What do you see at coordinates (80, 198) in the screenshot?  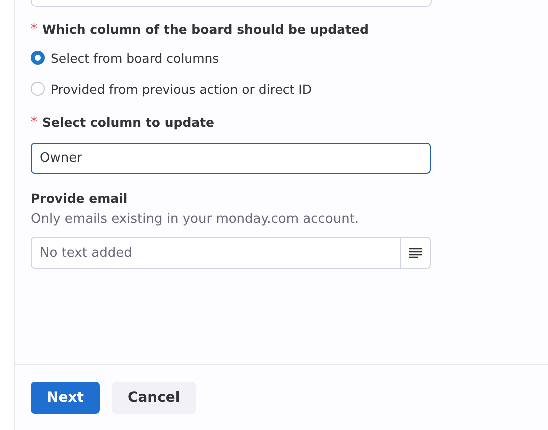 I see `field-label: Provide email` at bounding box center [80, 198].